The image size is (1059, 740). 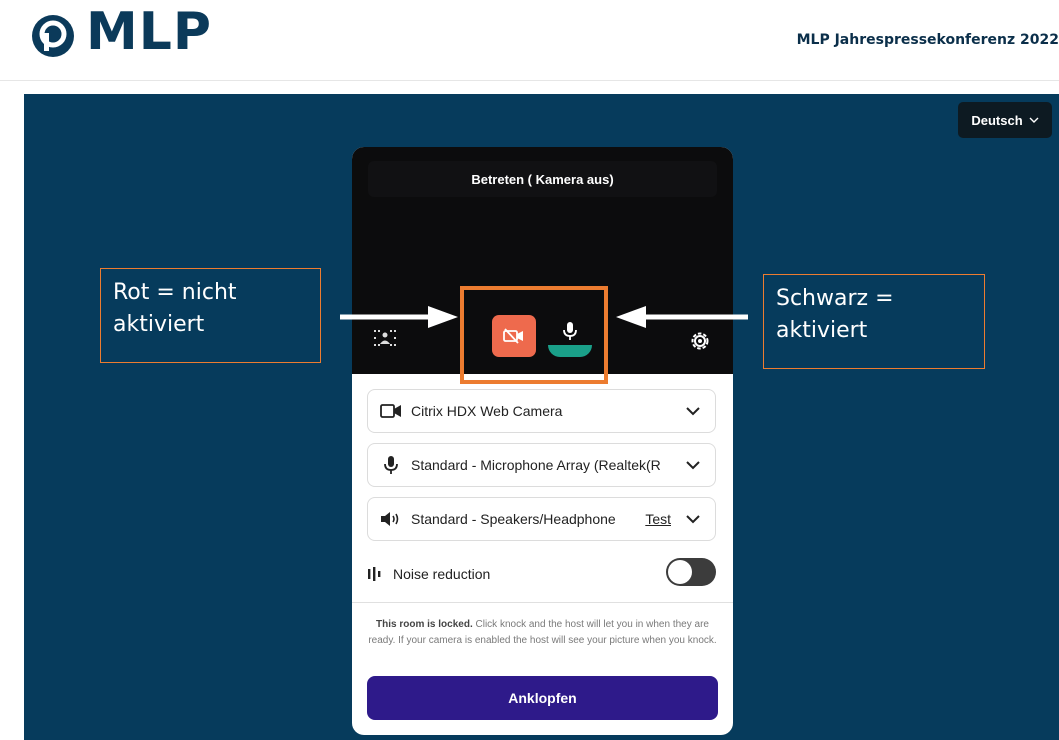 I want to click on camera-select: Citrix HDX Web Camera, so click(x=541, y=411).